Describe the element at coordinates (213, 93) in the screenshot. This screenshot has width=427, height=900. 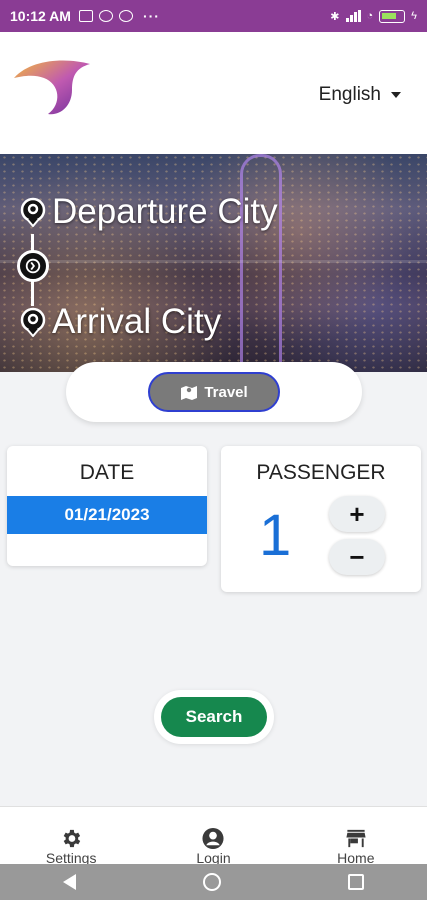
I see `app-header: English` at that location.